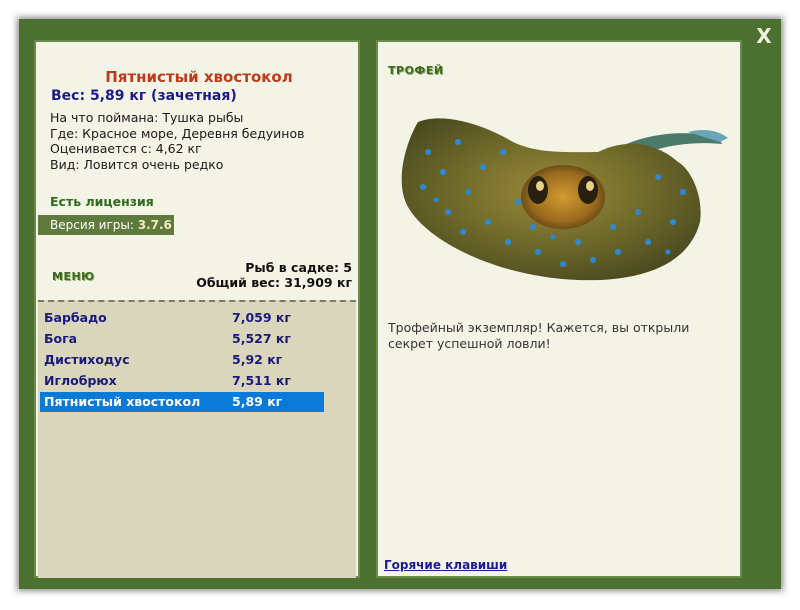  I want to click on fish-bait: На что поймана: Тушка рыбы, so click(147, 117).